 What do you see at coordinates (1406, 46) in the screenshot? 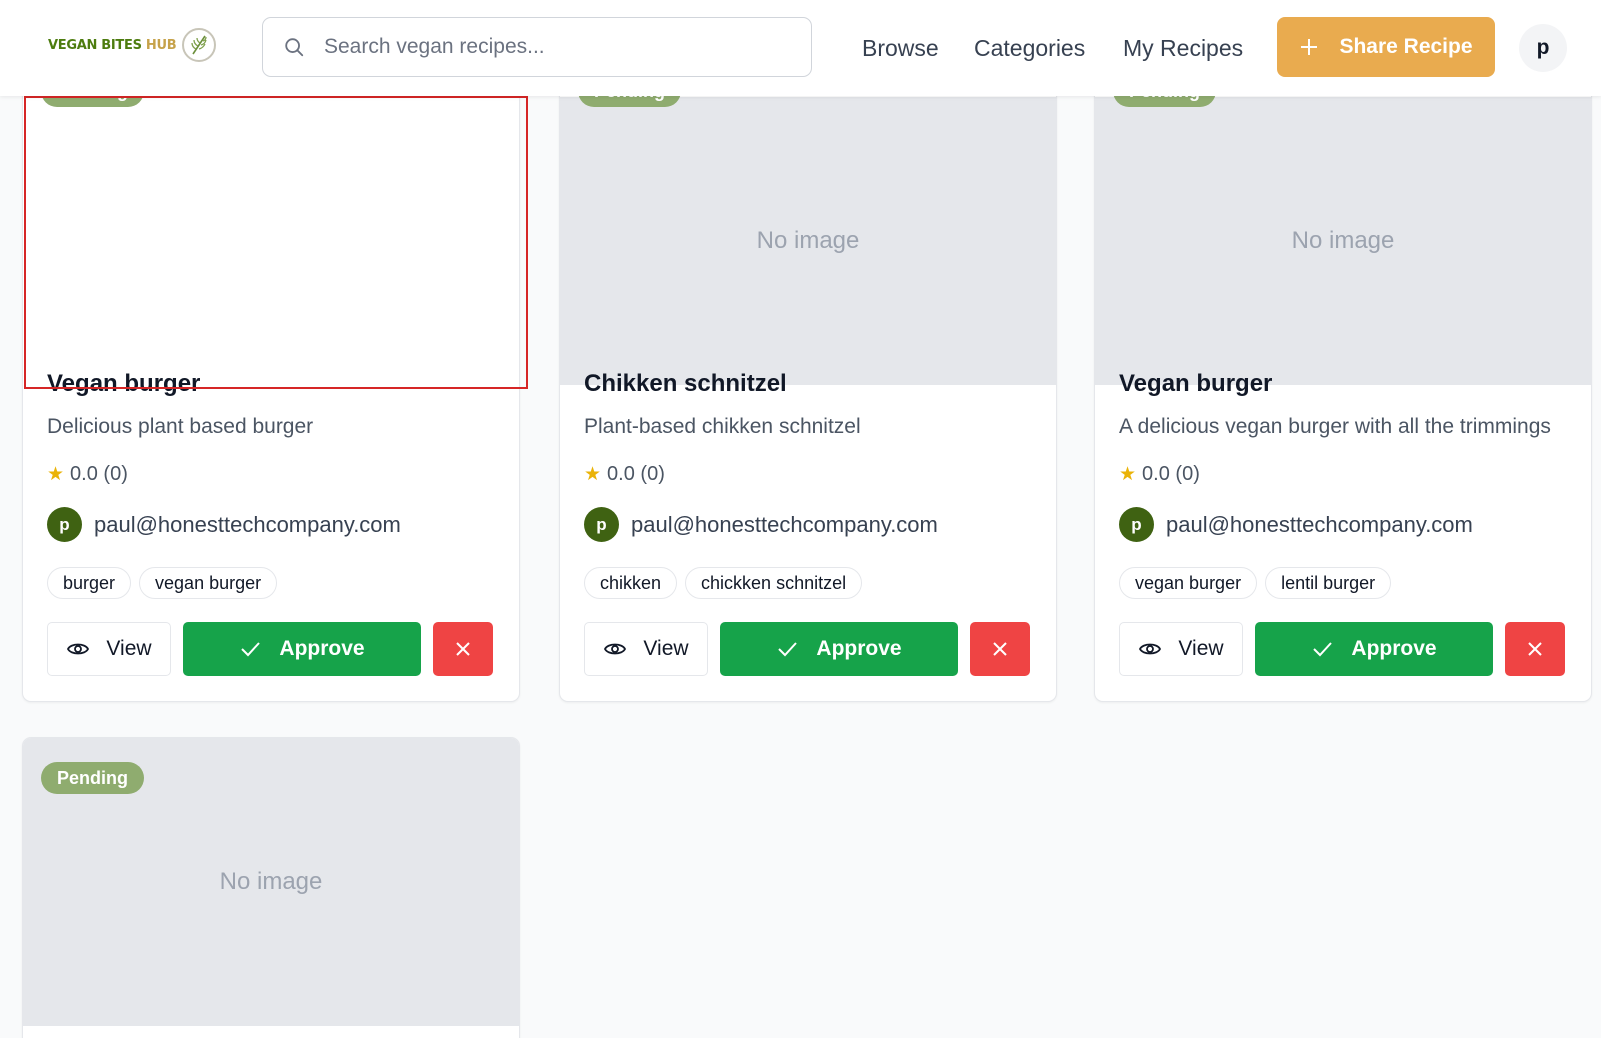
I see `share-recipe-label: Share Recipe` at bounding box center [1406, 46].